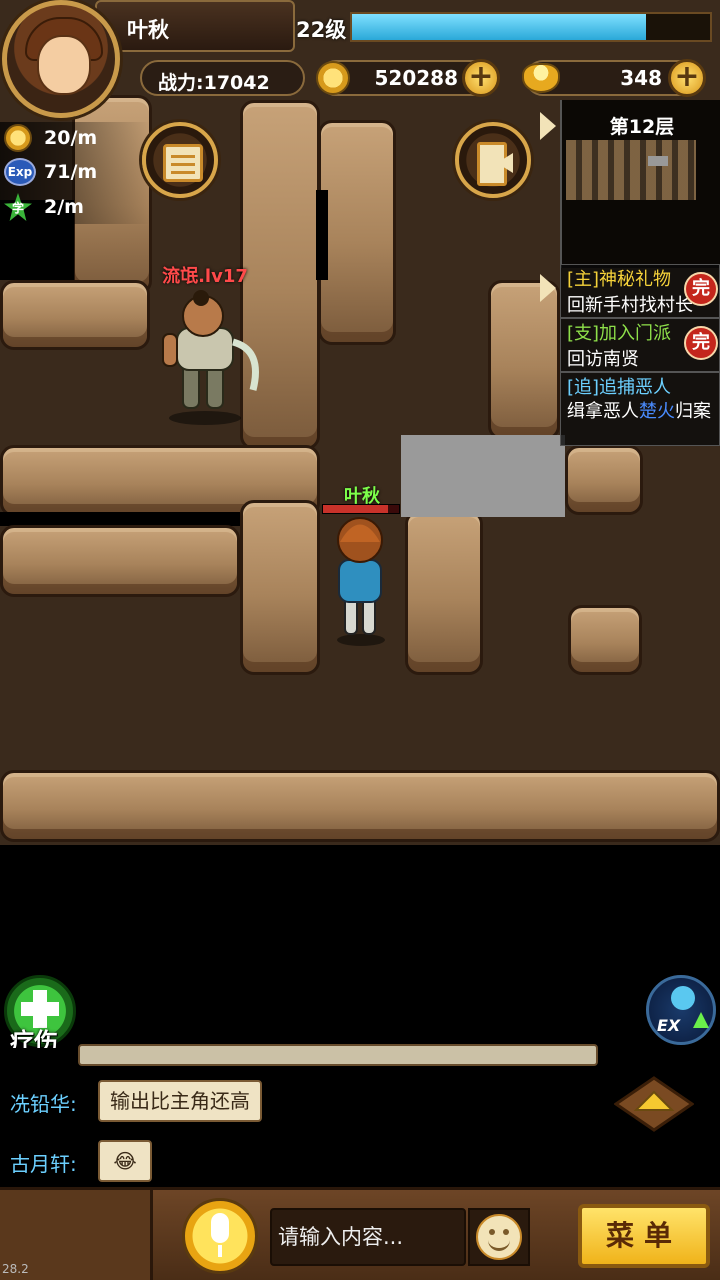 This screenshot has width=720, height=1280. I want to click on coin-icon, so click(18, 138).